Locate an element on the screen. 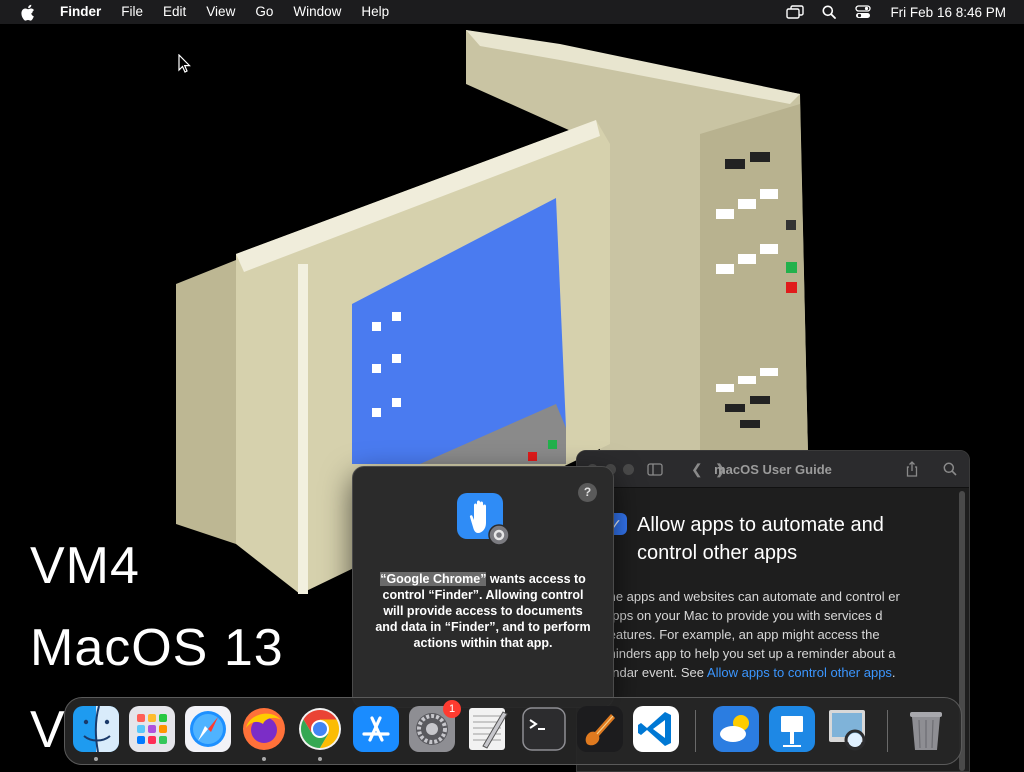  menu-finder: Finder is located at coordinates (80, 12).